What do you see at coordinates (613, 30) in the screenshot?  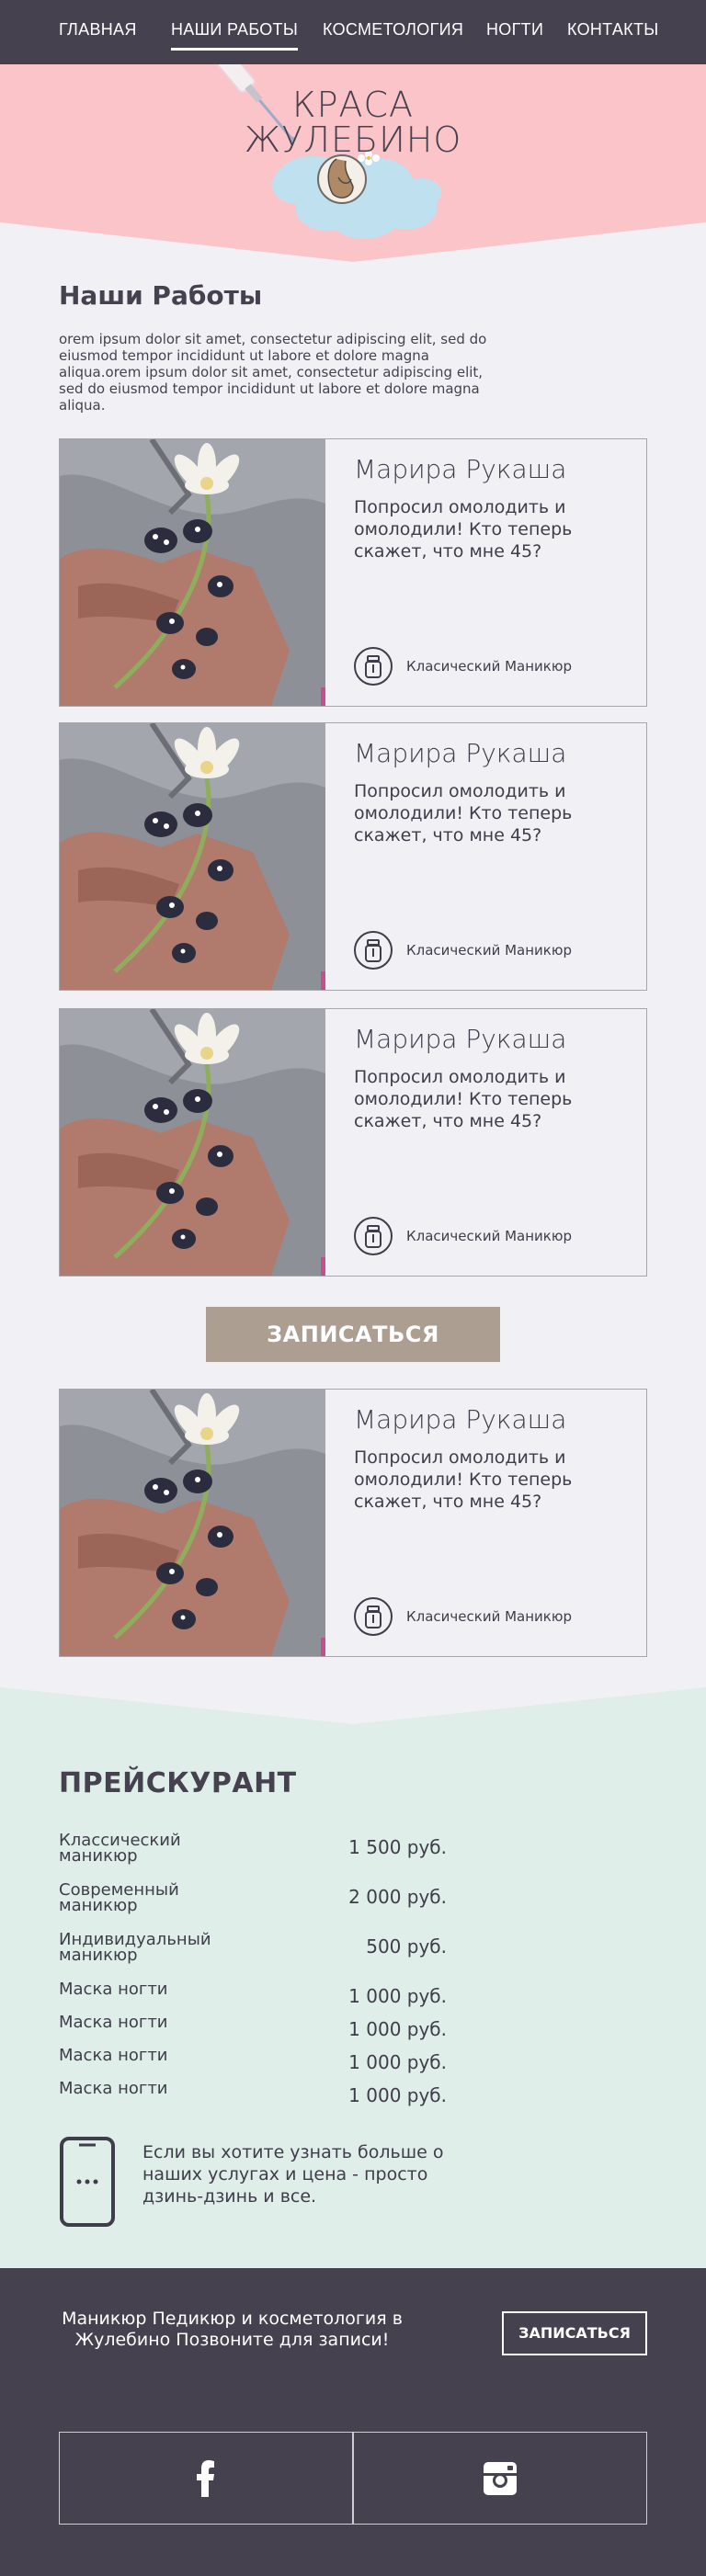 I see `nav-item-contacts: КОНТАКТЫ` at bounding box center [613, 30].